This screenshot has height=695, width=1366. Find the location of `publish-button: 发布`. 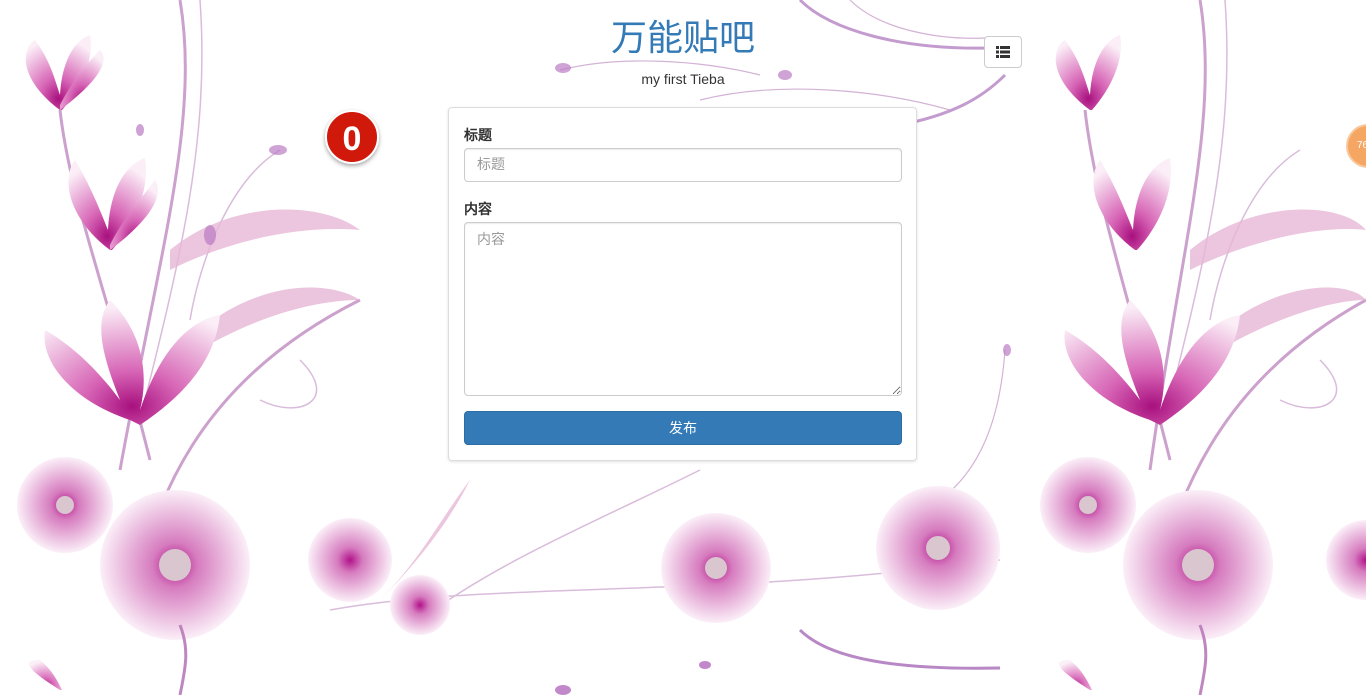

publish-button: 发布 is located at coordinates (683, 428).